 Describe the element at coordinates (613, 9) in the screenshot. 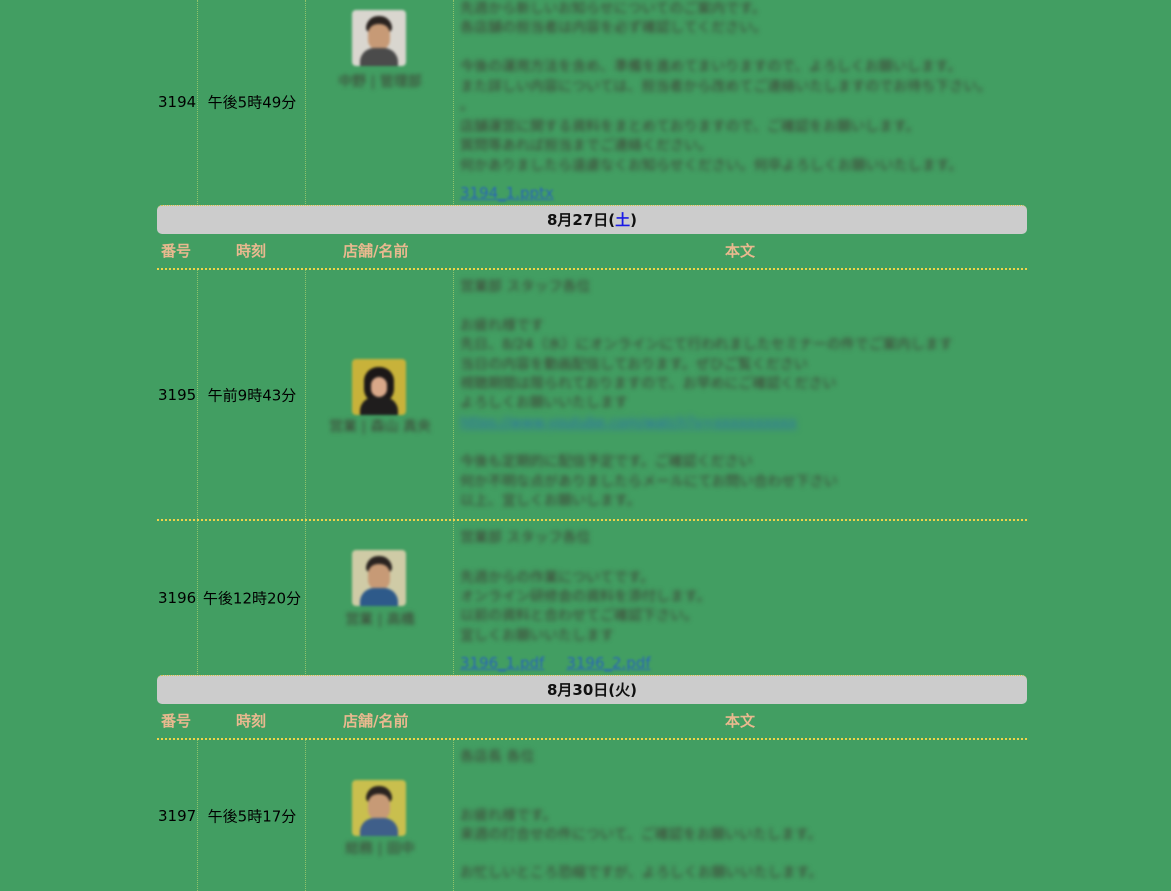

I see `body-line: 先週から新しいお知らせについてのご案内です。` at that location.